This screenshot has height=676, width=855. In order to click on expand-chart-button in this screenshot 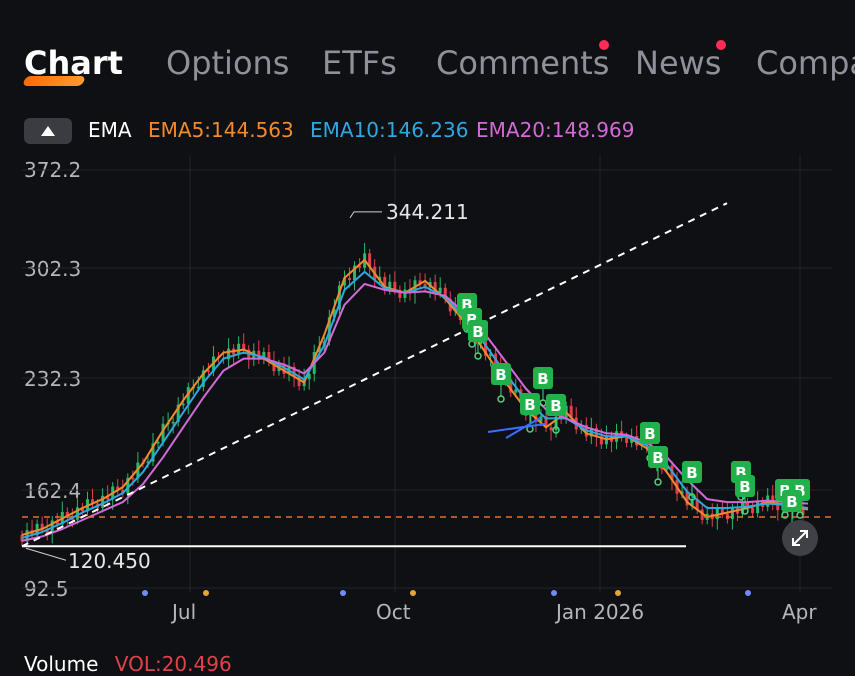, I will do `click(800, 538)`.